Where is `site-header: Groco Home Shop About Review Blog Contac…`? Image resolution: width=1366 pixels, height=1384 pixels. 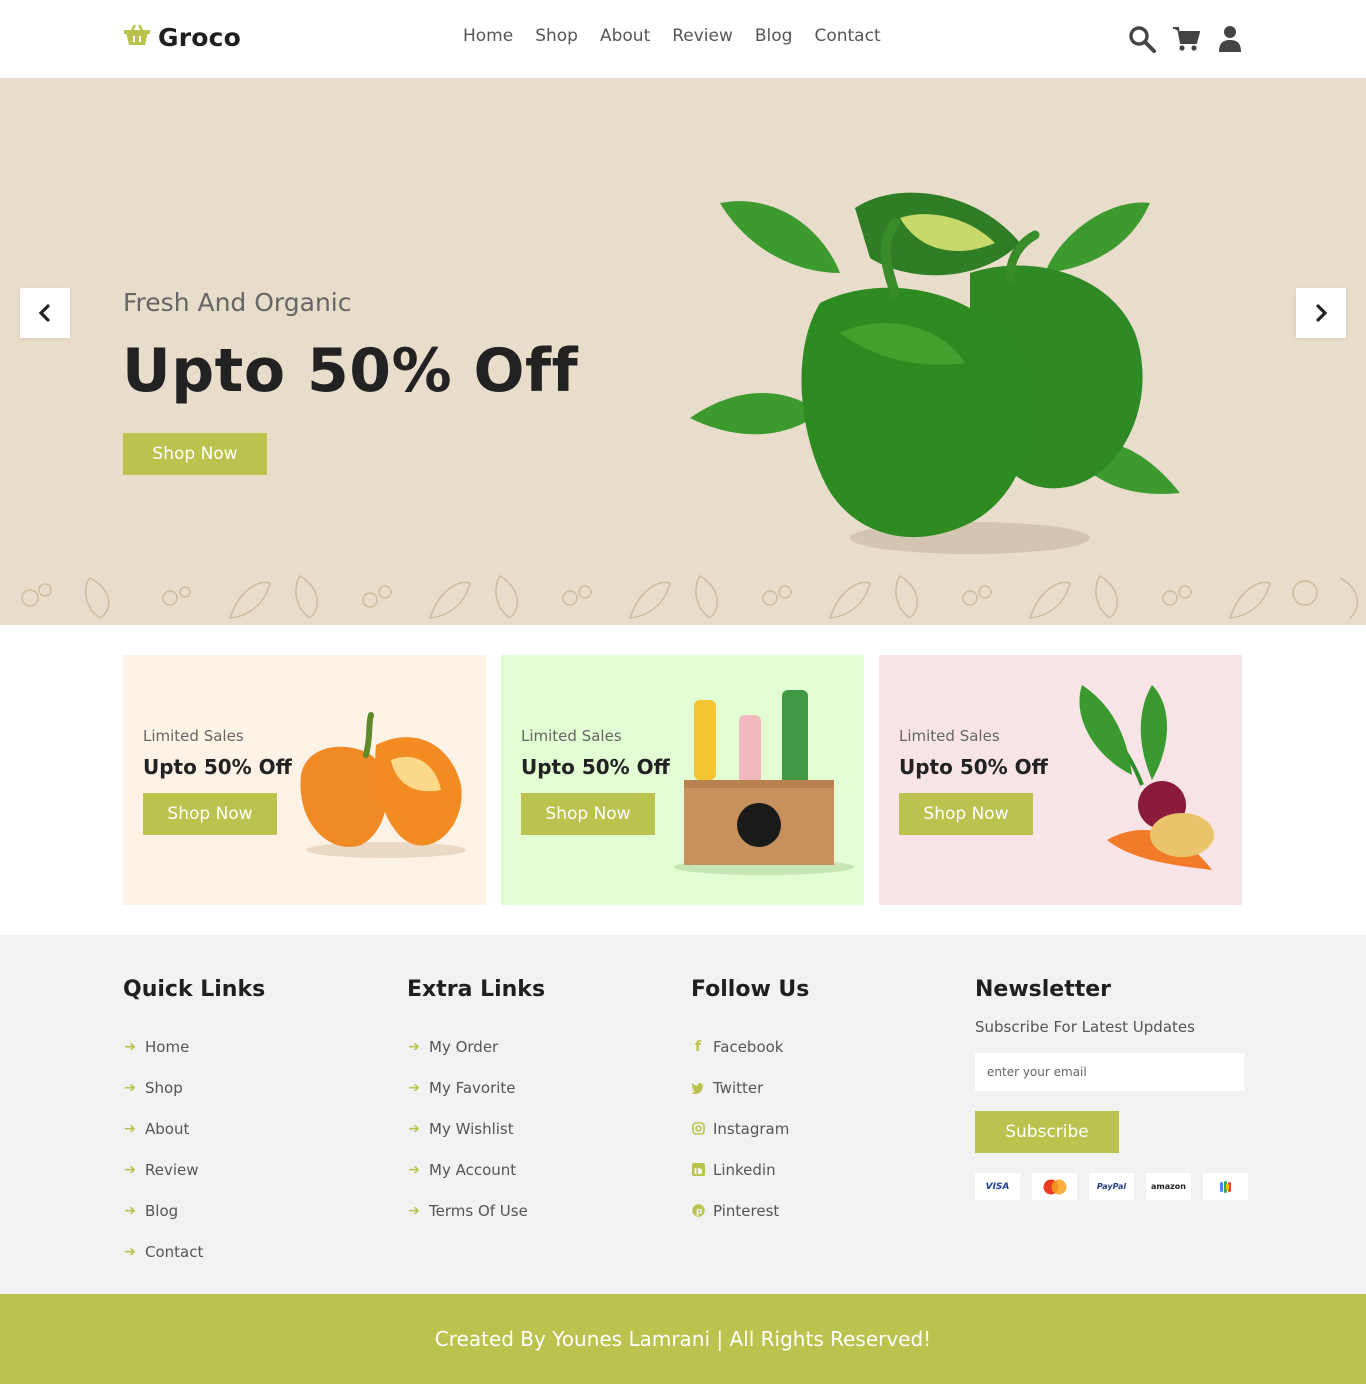 site-header: Groco Home Shop About Review Blog Contac… is located at coordinates (683, 39).